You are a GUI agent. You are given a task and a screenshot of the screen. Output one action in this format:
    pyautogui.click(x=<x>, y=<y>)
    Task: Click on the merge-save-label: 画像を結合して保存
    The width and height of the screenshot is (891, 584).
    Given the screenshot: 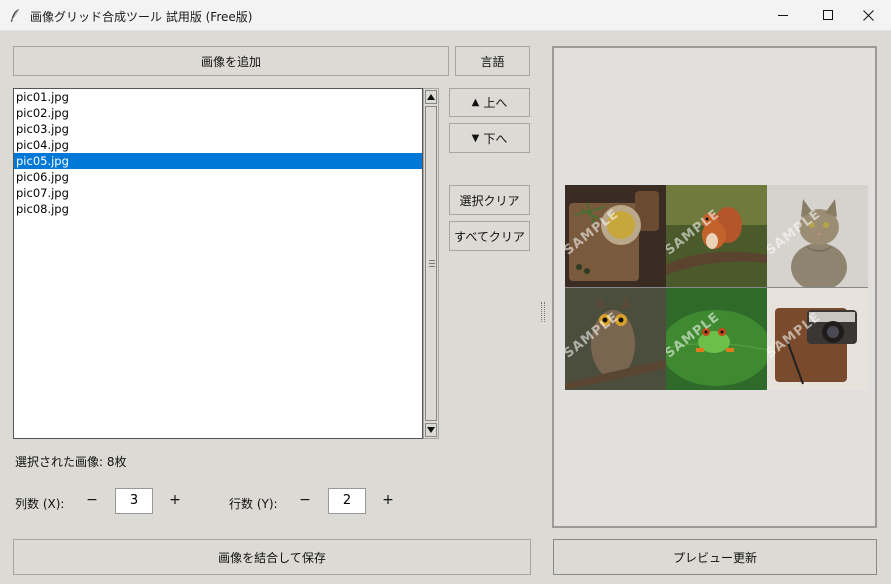 What is the action you would take?
    pyautogui.click(x=272, y=557)
    